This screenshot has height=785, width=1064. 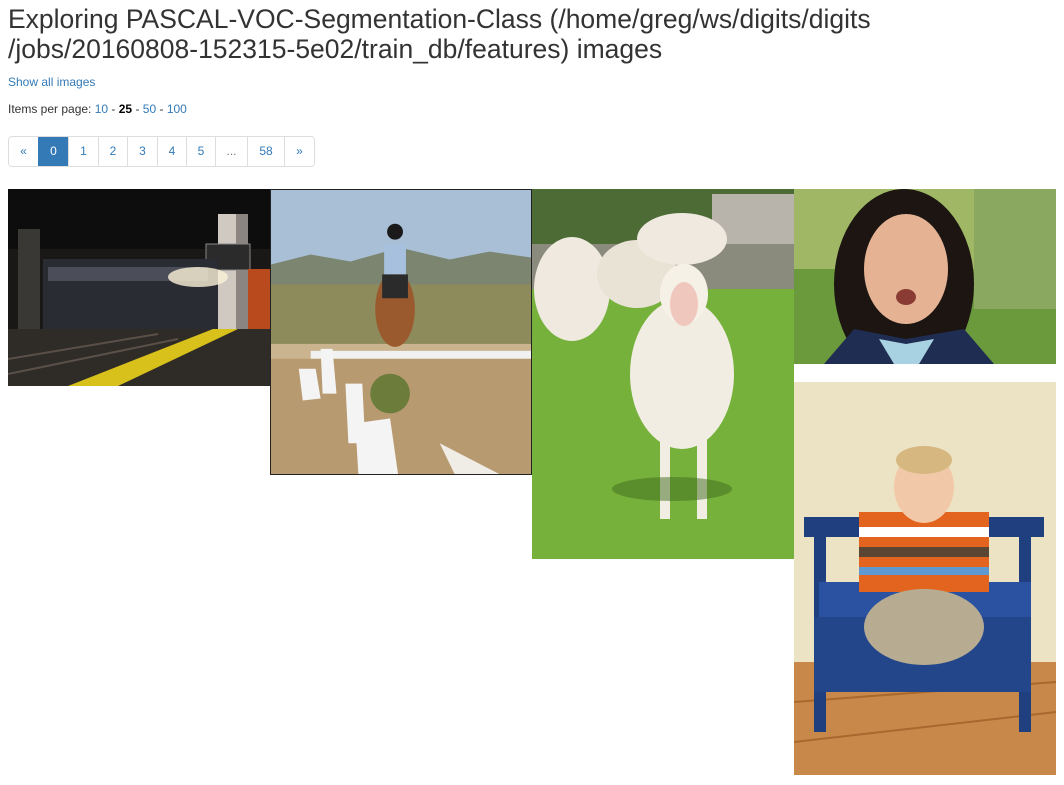 I want to click on dataset-image-train, so click(x=139, y=287).